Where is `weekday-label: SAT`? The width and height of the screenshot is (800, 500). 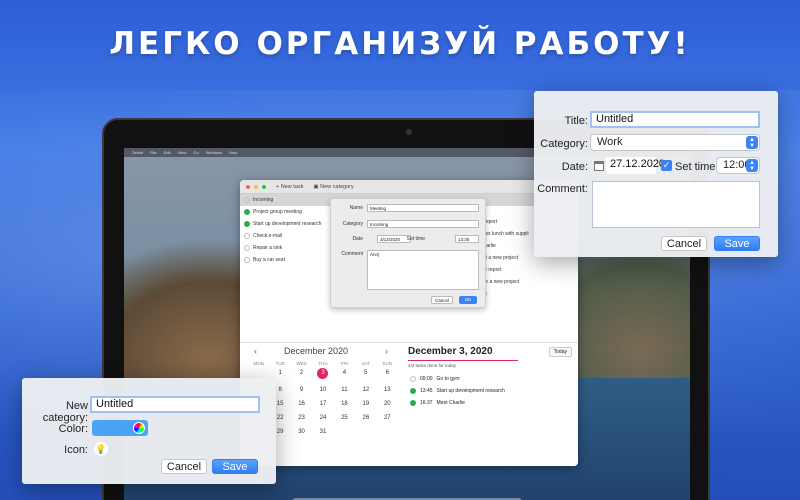 weekday-label: SAT is located at coordinates (366, 363).